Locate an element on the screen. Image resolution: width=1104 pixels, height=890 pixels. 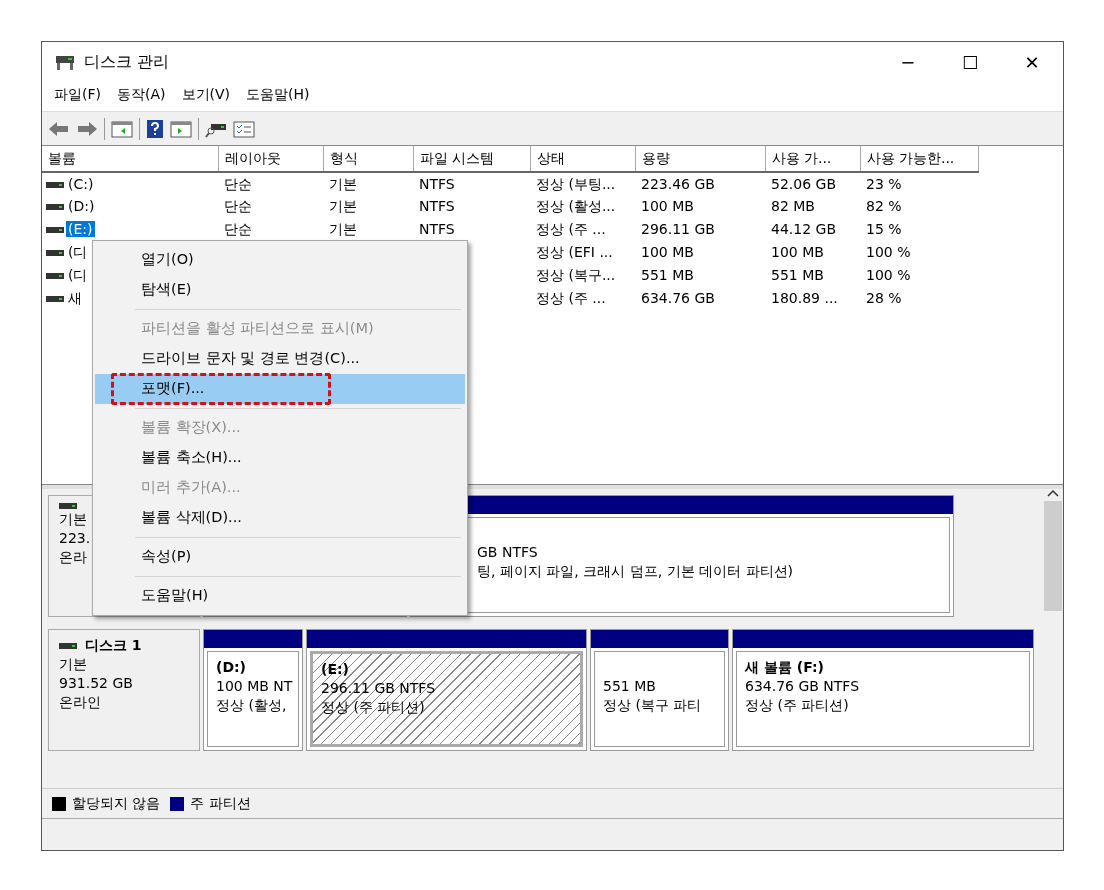
table-cell: 28 % is located at coordinates (884, 298).